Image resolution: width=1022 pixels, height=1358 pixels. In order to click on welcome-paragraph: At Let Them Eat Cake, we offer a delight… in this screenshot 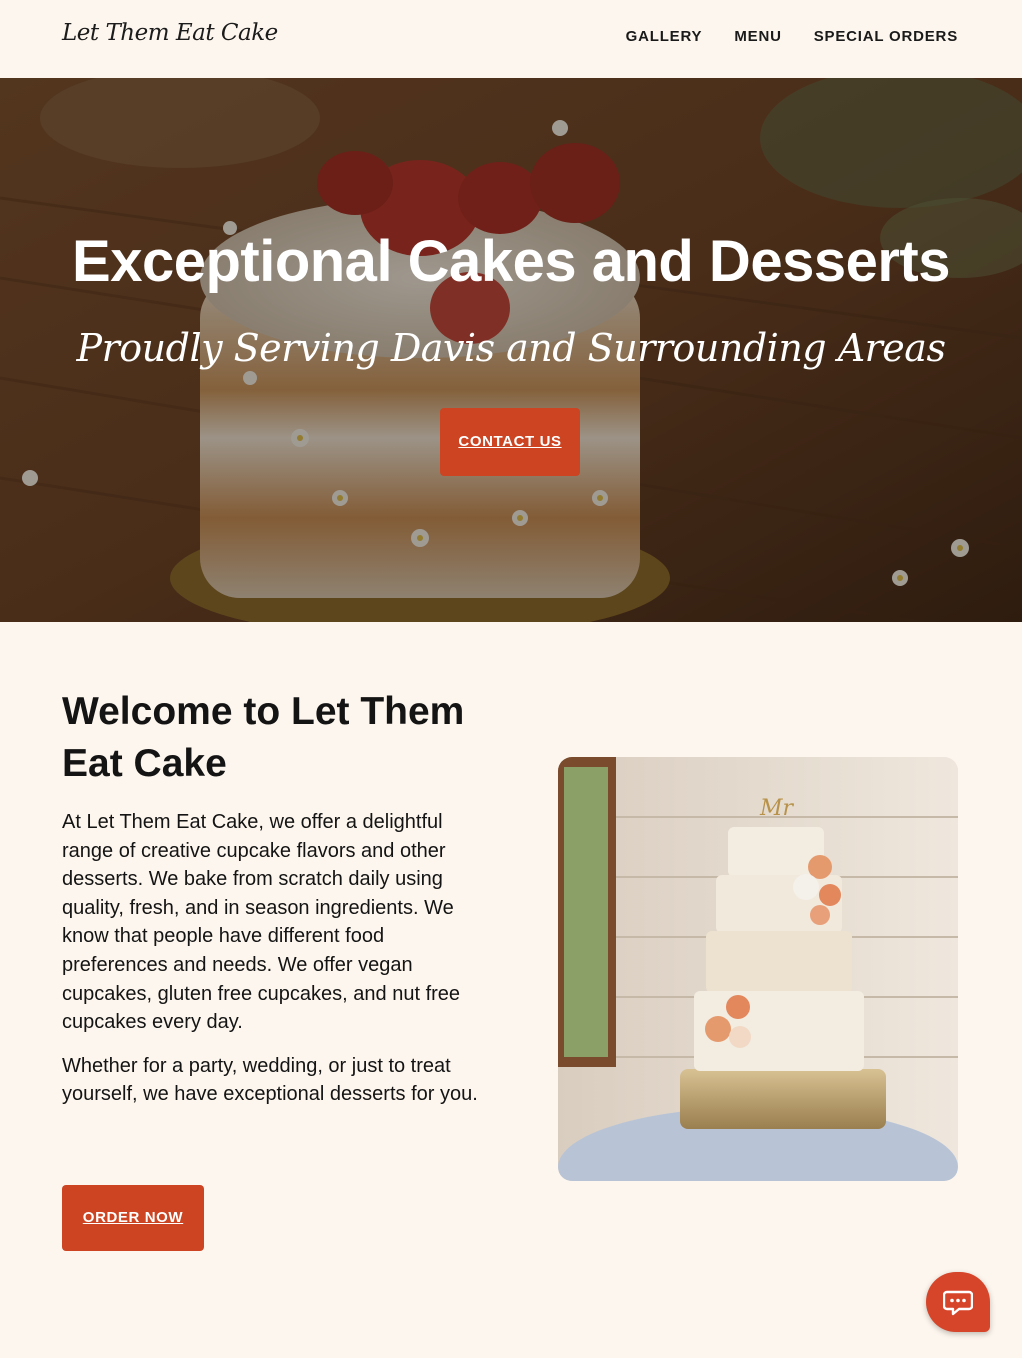, I will do `click(261, 922)`.